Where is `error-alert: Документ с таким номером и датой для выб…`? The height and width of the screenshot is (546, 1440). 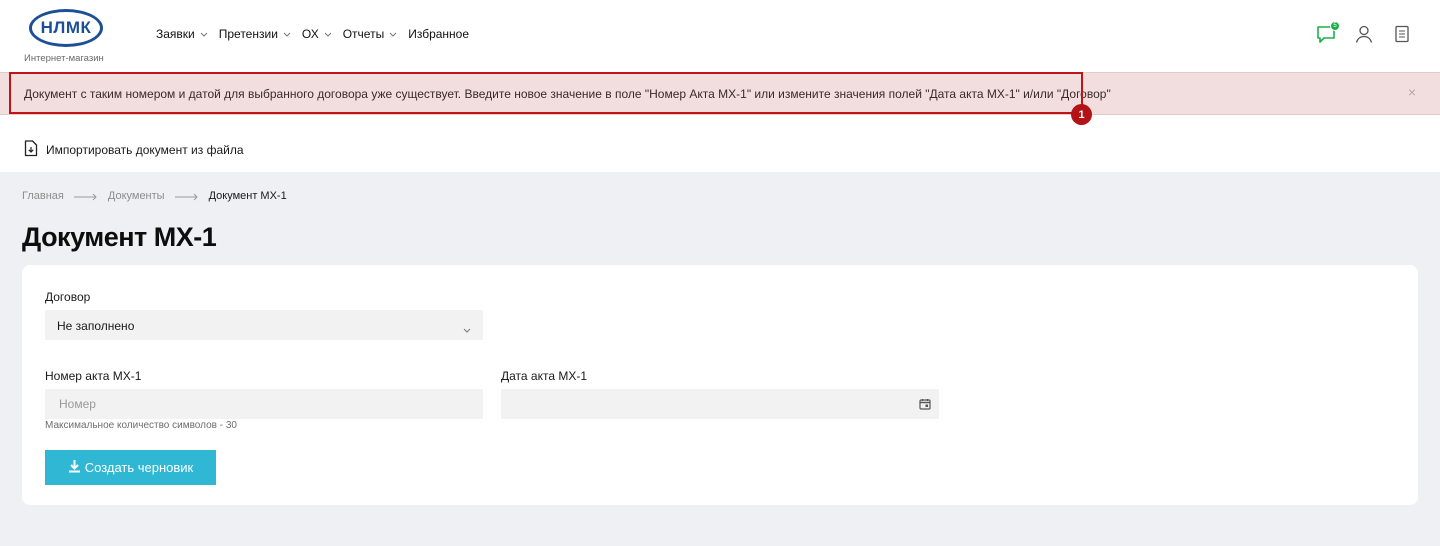
error-alert: Документ с таким номером и датой для выб… is located at coordinates (720, 93).